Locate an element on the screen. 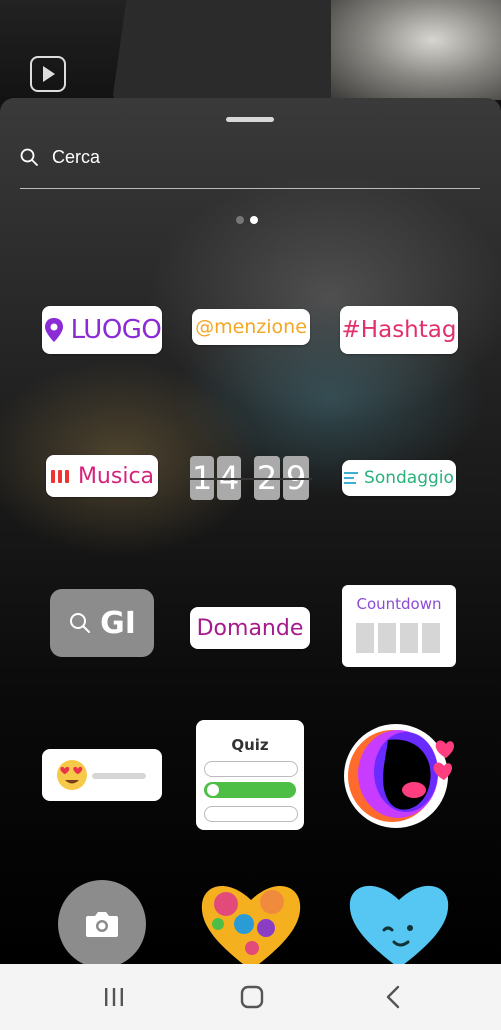  gif-sticker: GI is located at coordinates (102, 623).